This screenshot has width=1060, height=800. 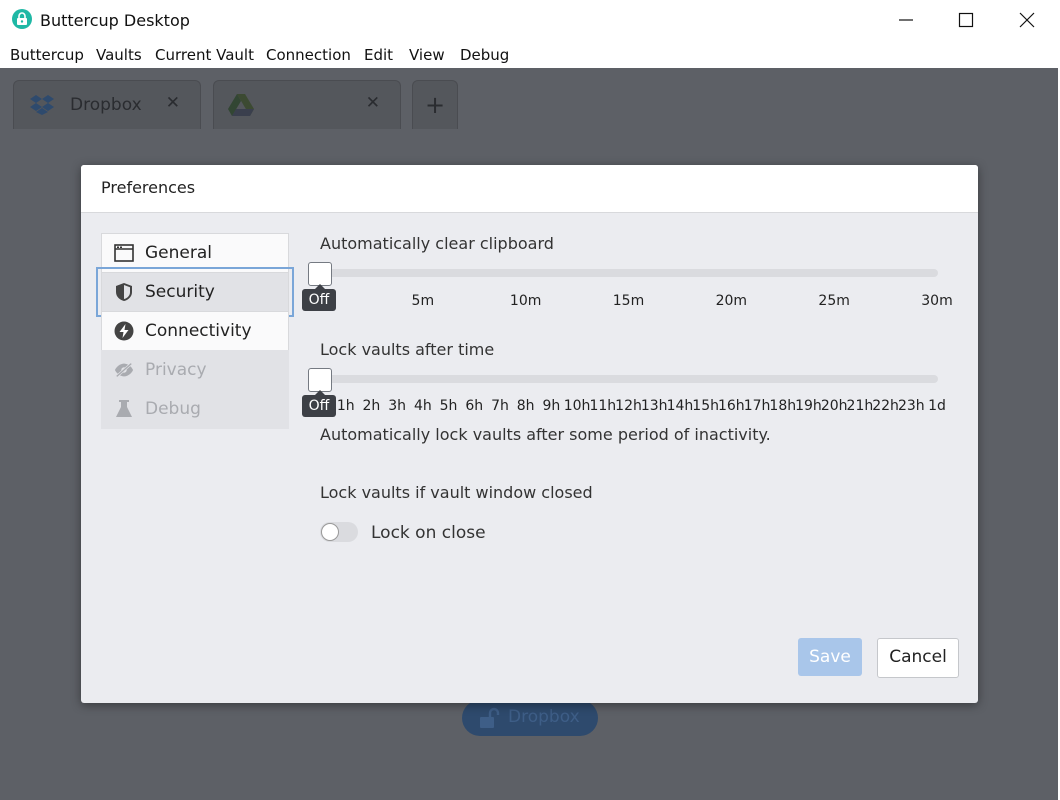 What do you see at coordinates (423, 301) in the screenshot?
I see `slider-tick-label: 5m` at bounding box center [423, 301].